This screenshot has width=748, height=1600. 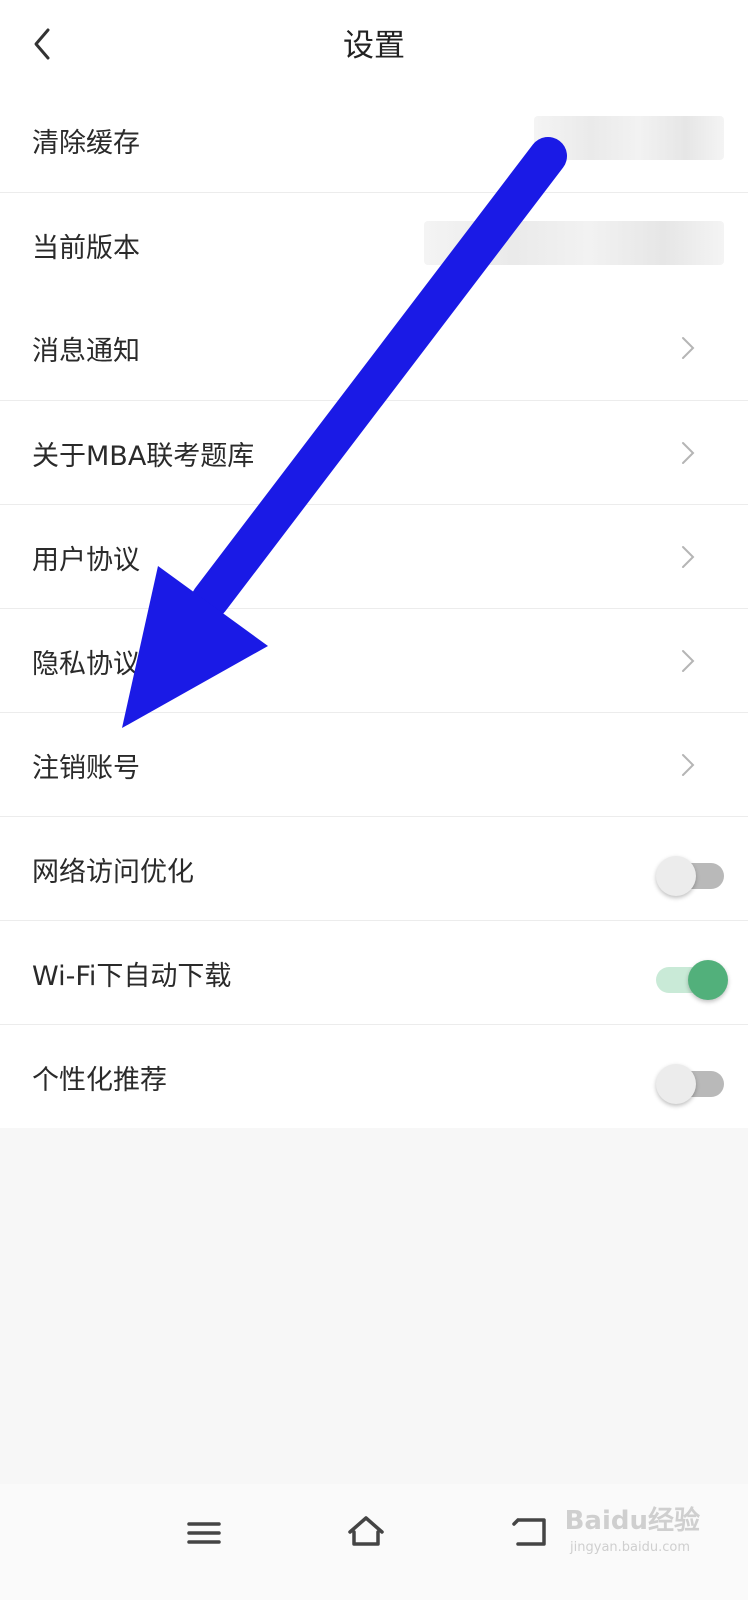 What do you see at coordinates (374, 764) in the screenshot?
I see `settings-row-delete-account: 注销账号` at bounding box center [374, 764].